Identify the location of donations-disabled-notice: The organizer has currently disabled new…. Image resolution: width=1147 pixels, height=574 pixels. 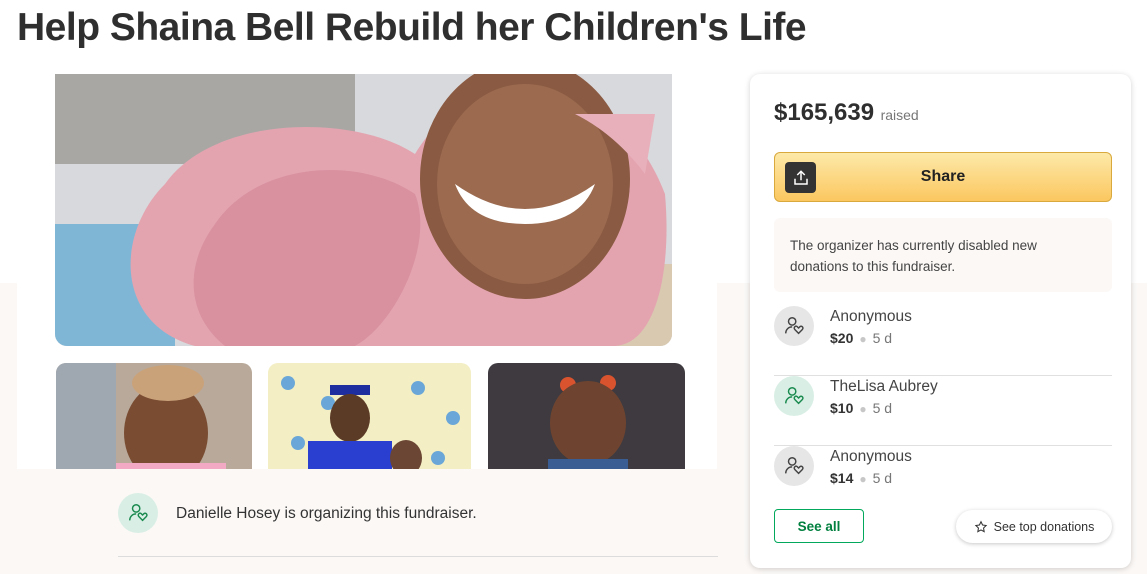
(943, 255).